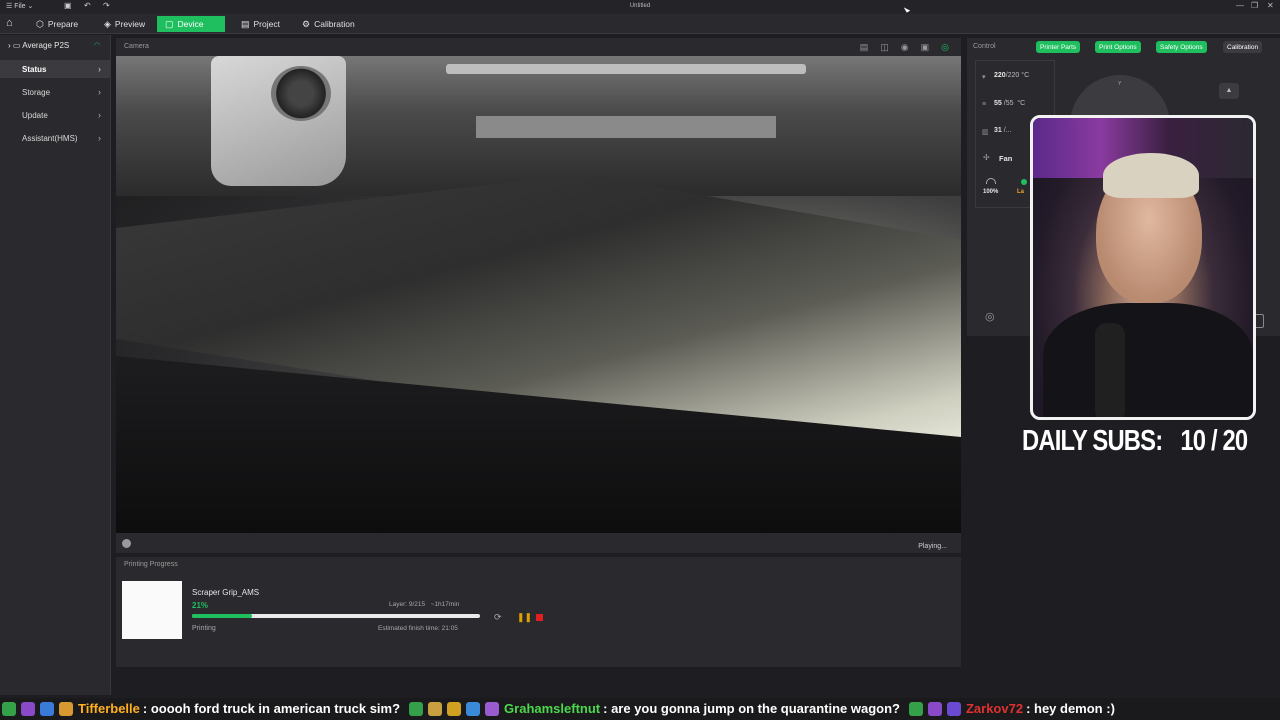  Describe the element at coordinates (55, 138) in the screenshot. I see `sidebar-item-assistant: Assistant(HMS) ›` at that location.